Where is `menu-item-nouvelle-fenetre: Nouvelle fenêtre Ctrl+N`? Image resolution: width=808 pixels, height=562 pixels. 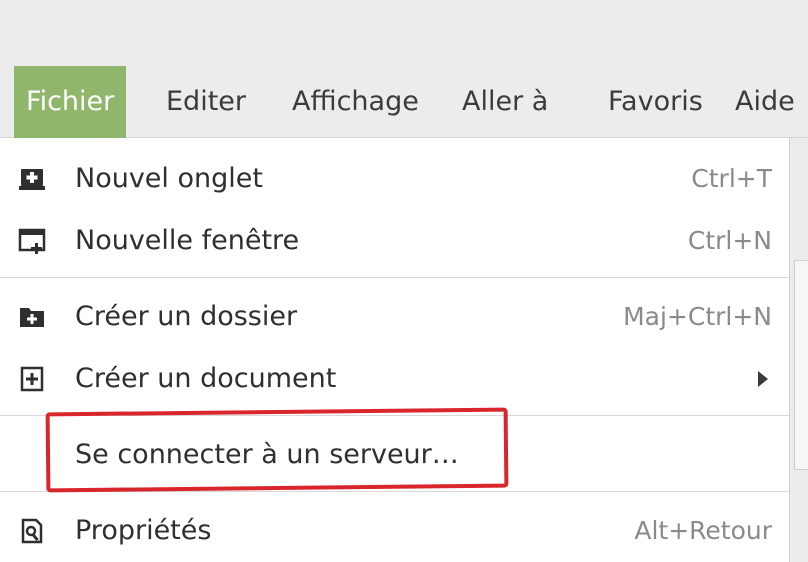 menu-item-nouvelle-fenetre: Nouvelle fenêtre Ctrl+N is located at coordinates (395, 241).